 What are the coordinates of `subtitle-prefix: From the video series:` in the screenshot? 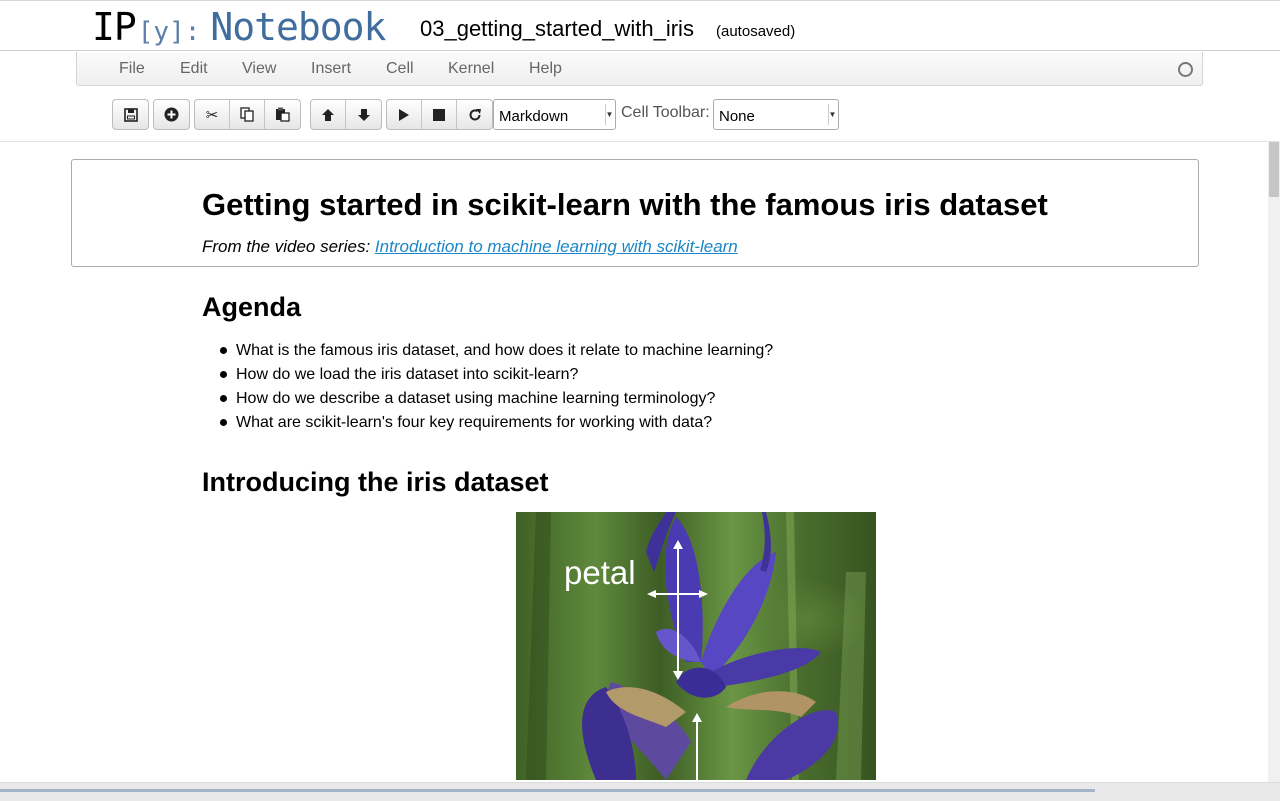 It's located at (286, 246).